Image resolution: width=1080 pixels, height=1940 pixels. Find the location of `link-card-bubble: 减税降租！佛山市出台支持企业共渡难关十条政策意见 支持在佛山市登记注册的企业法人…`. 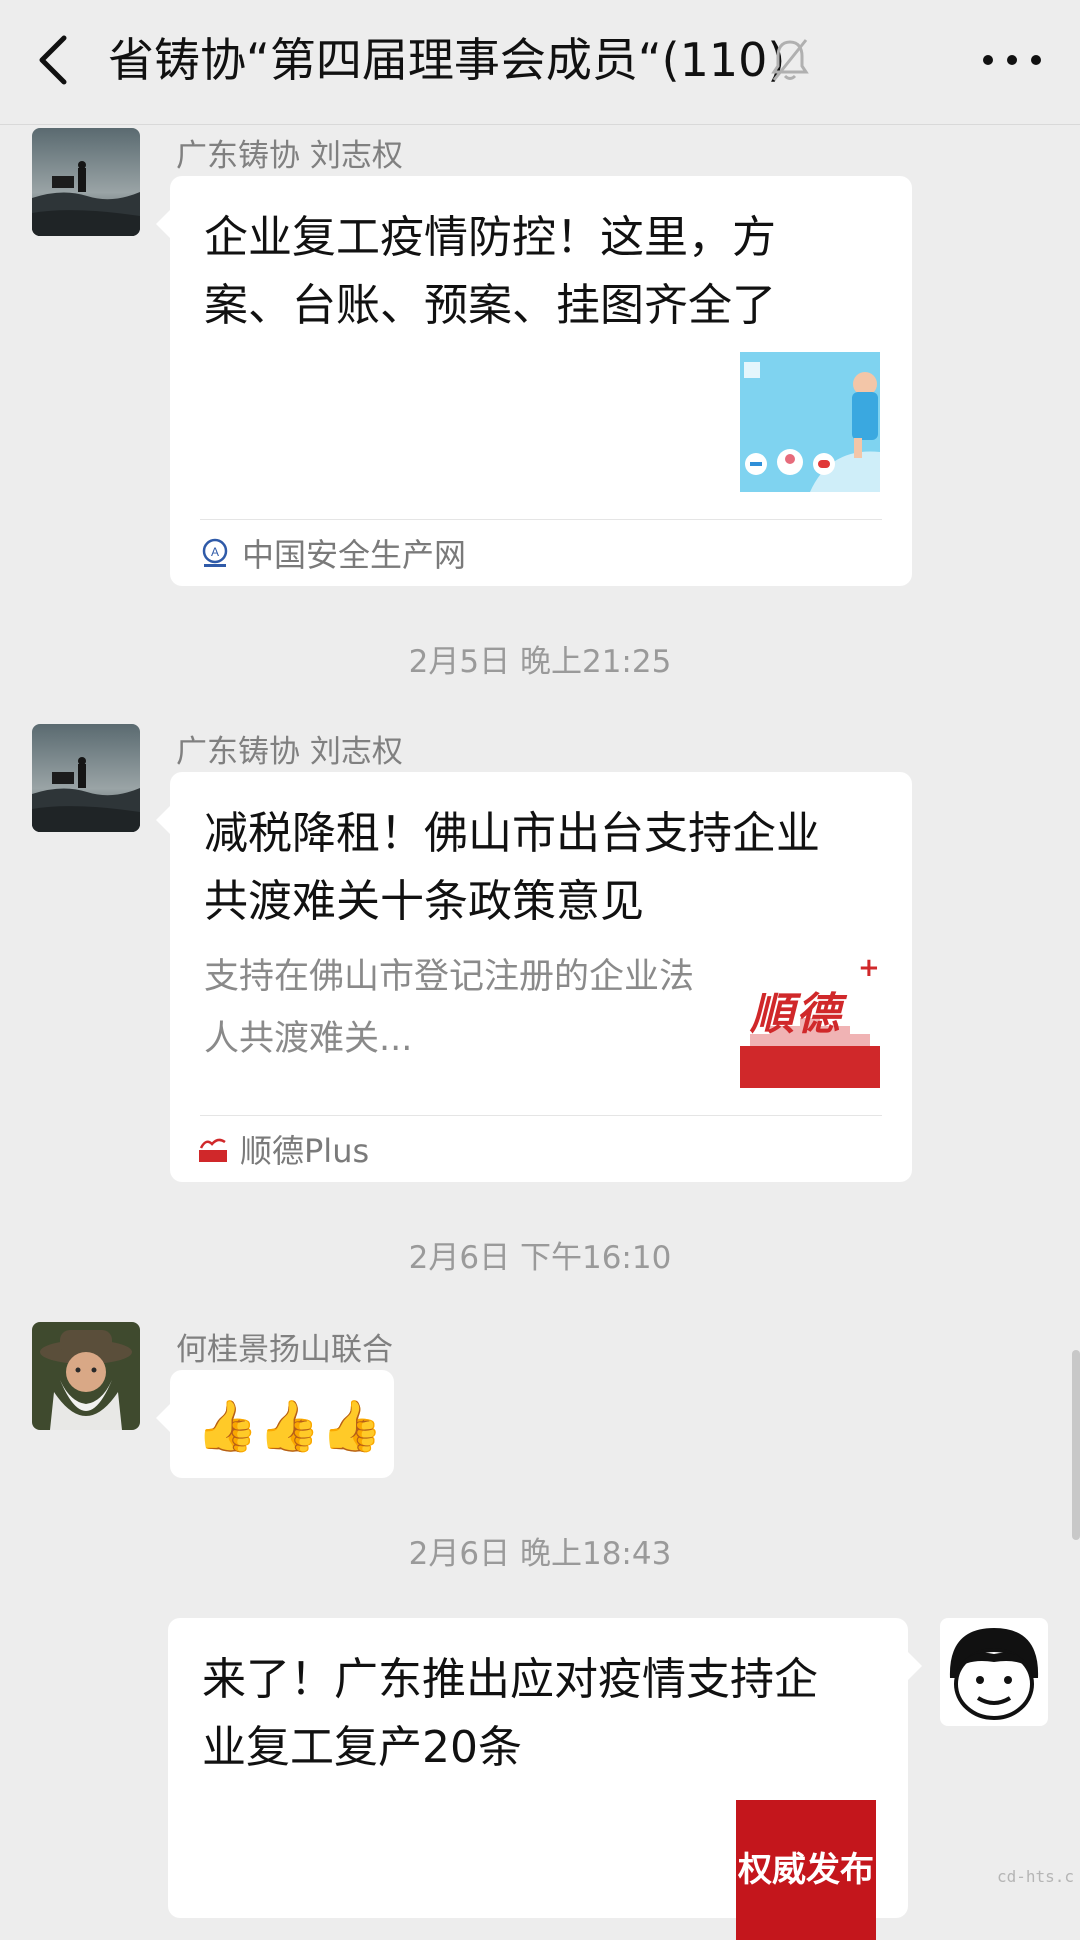

link-card-bubble: 减税降租！佛山市出台支持企业共渡难关十条政策意见 支持在佛山市登记注册的企业法人… is located at coordinates (534, 977).